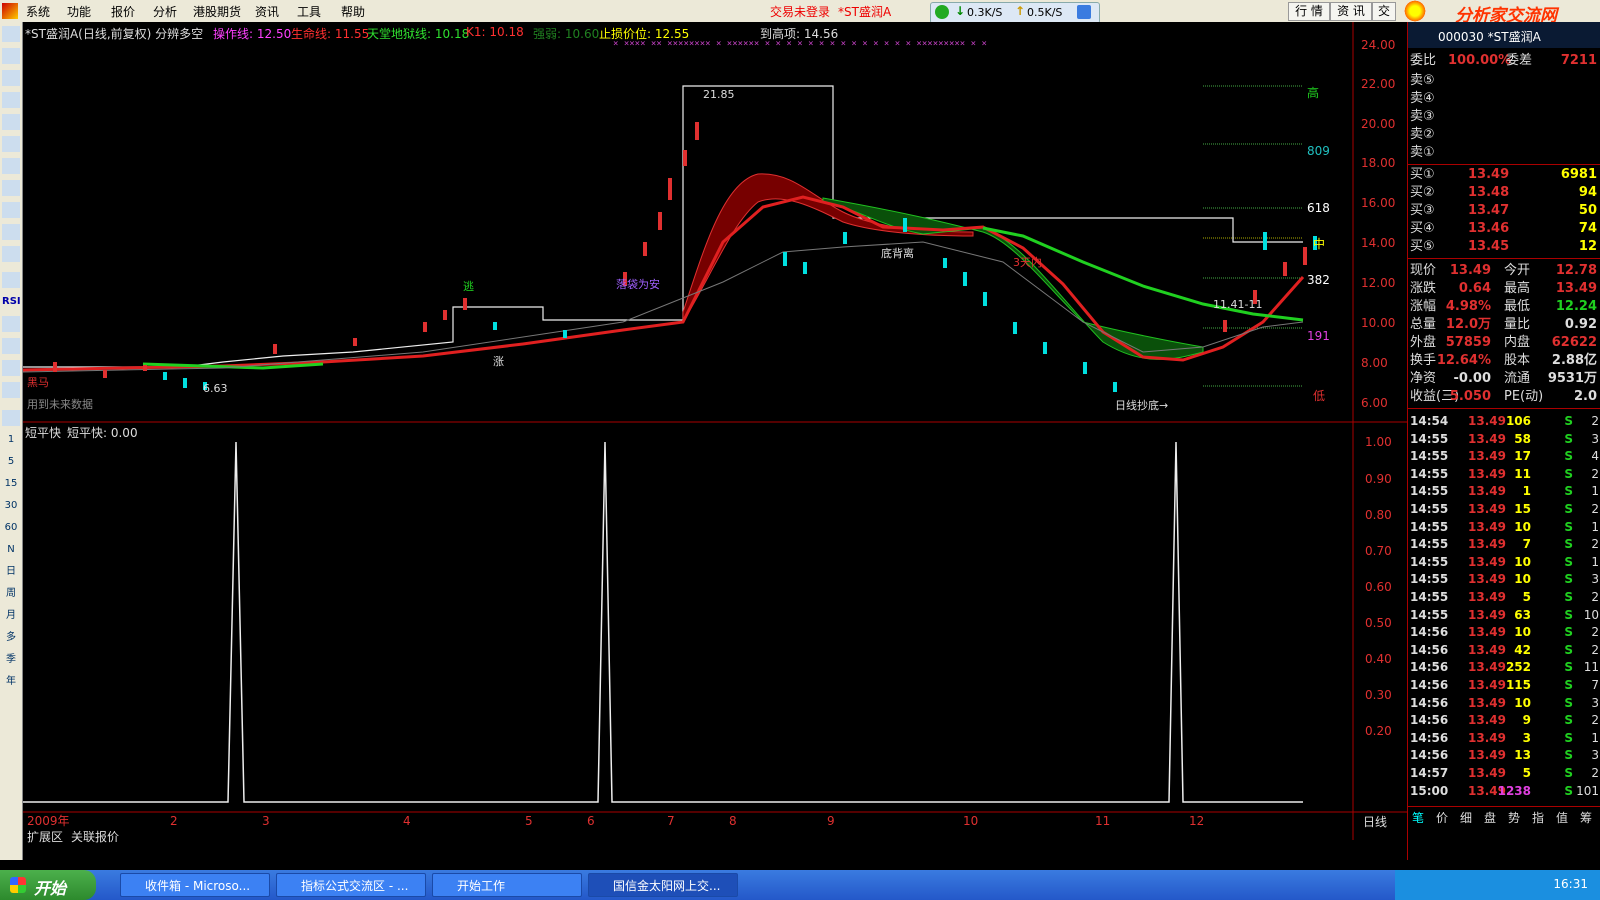 This screenshot has width=1600, height=900. I want to click on sell-3: 卖③, so click(1422, 116).